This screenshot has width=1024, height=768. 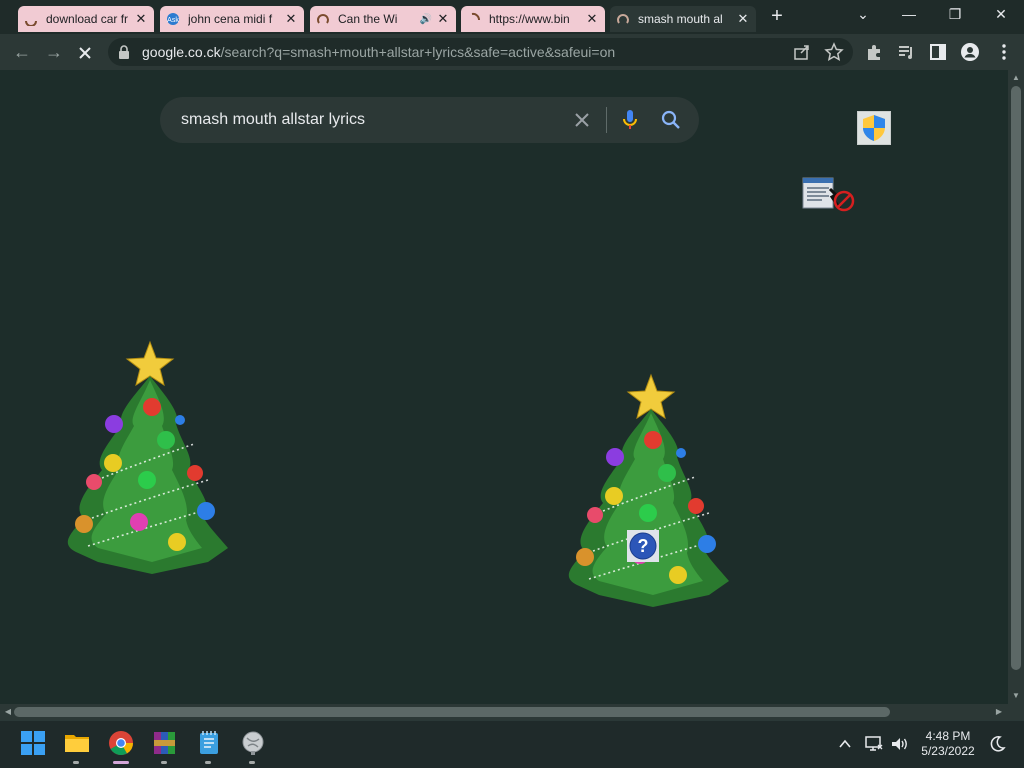 What do you see at coordinates (802, 52) in the screenshot?
I see `share-icon` at bounding box center [802, 52].